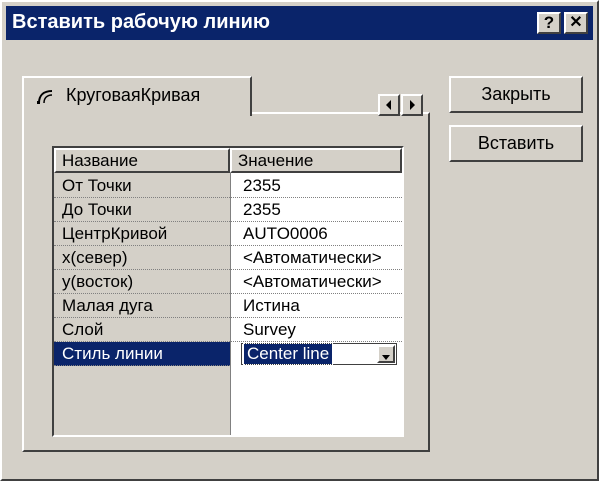 The width and height of the screenshot is (599, 481). I want to click on curve-icon, so click(46, 99).